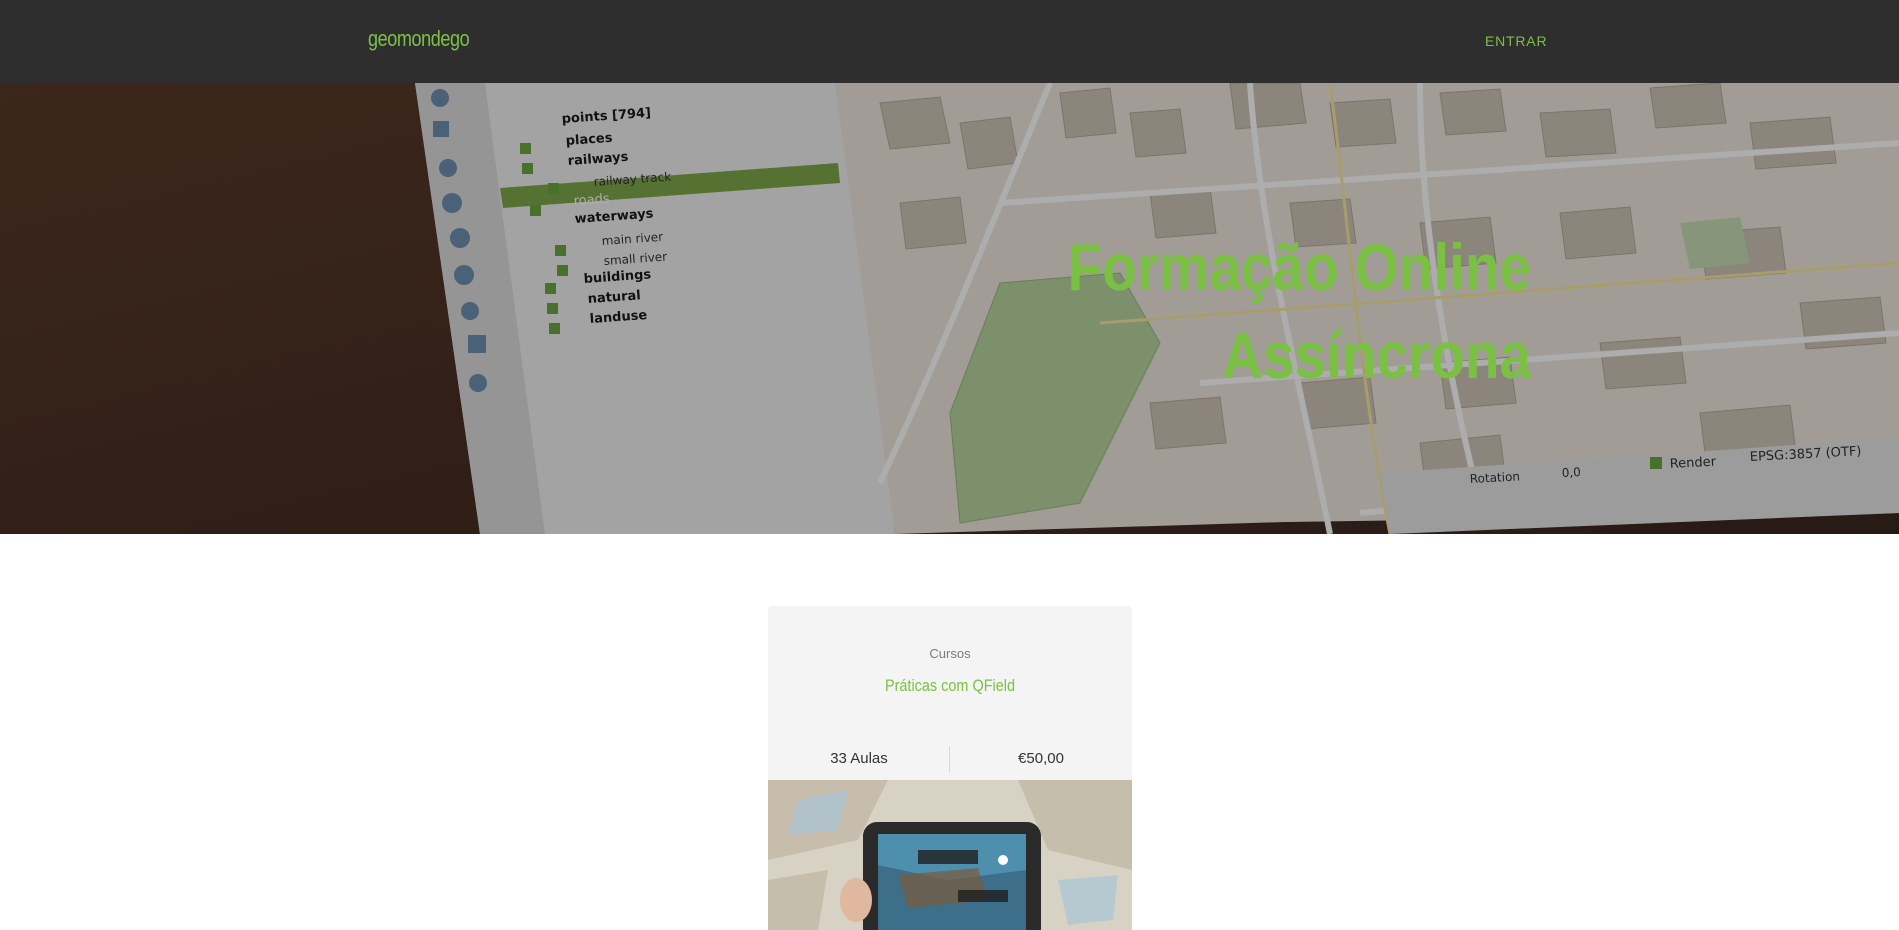  I want to click on course-title-link: Práticas com QField, so click(949, 686).